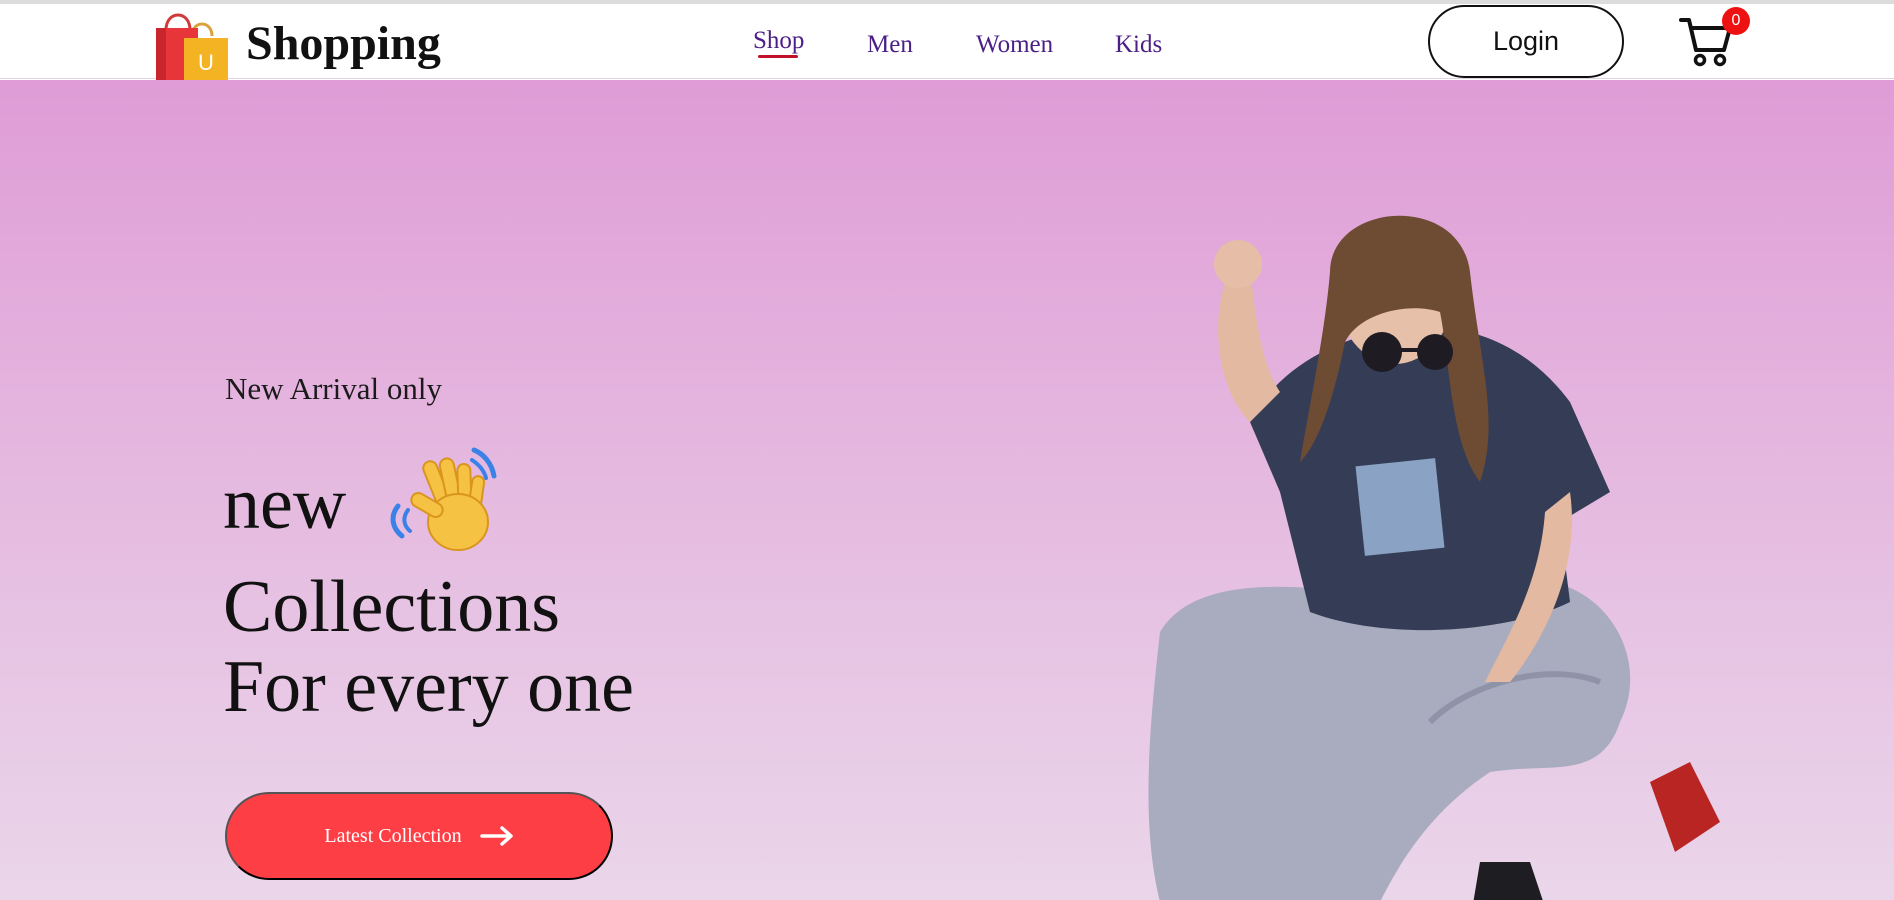 Image resolution: width=1894 pixels, height=900 pixels. I want to click on nav-active-underline, so click(778, 56).